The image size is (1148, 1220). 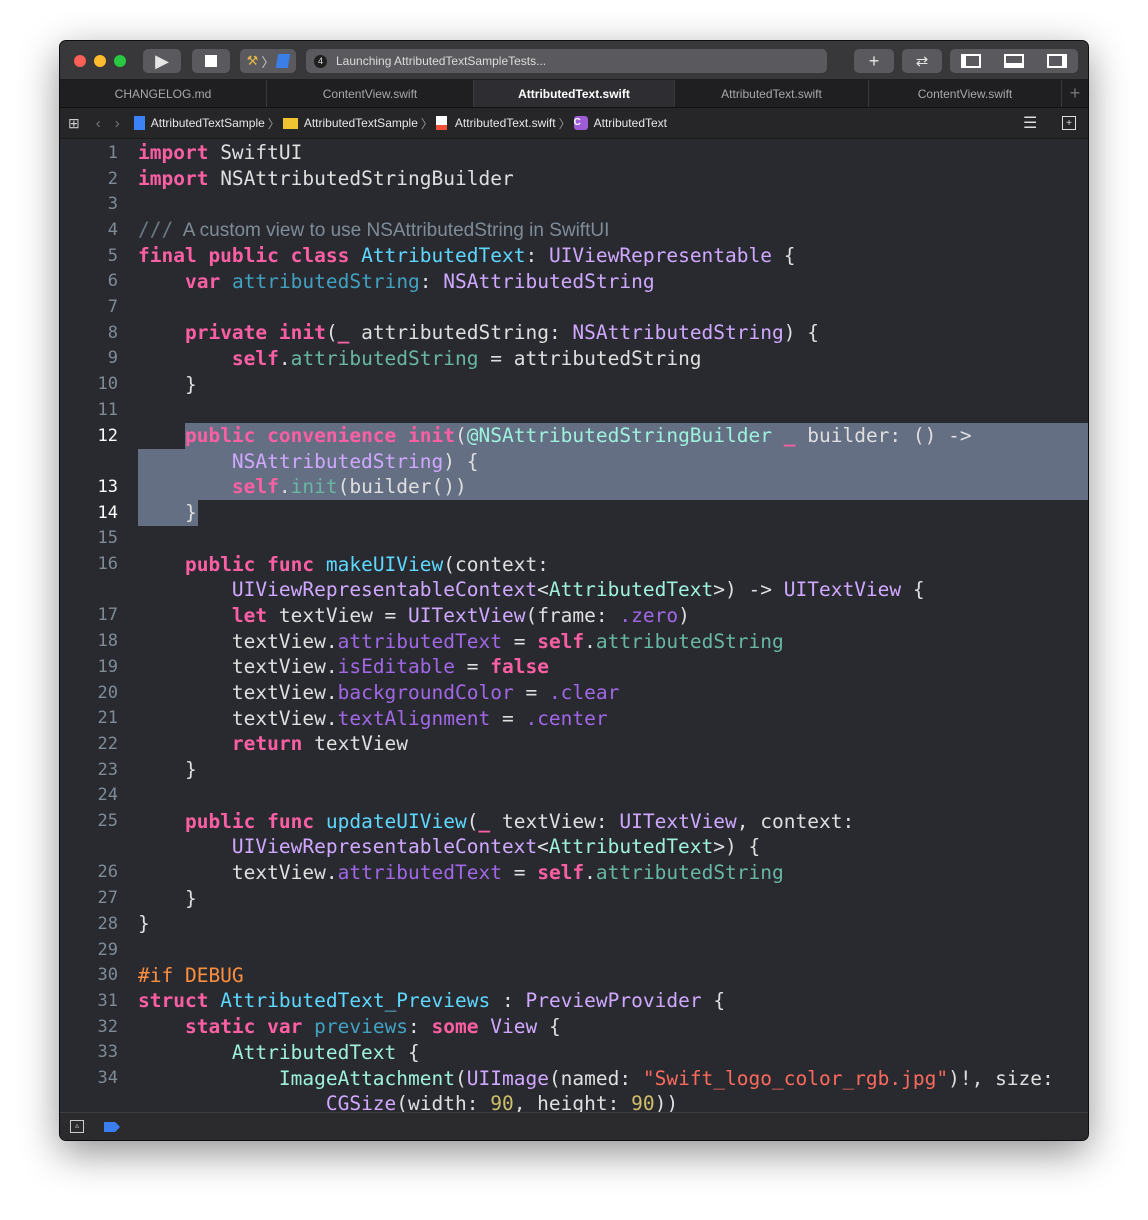 I want to click on code-token: attributedString:, so click(x=461, y=333).